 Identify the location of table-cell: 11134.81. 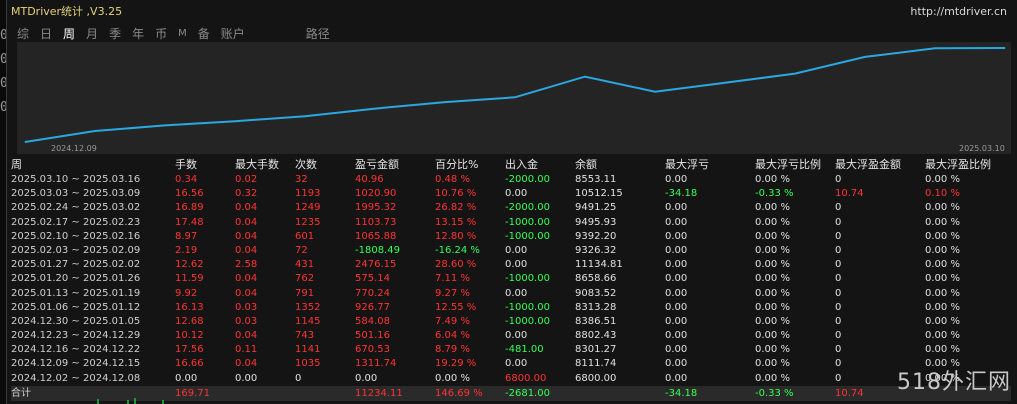
(599, 265).